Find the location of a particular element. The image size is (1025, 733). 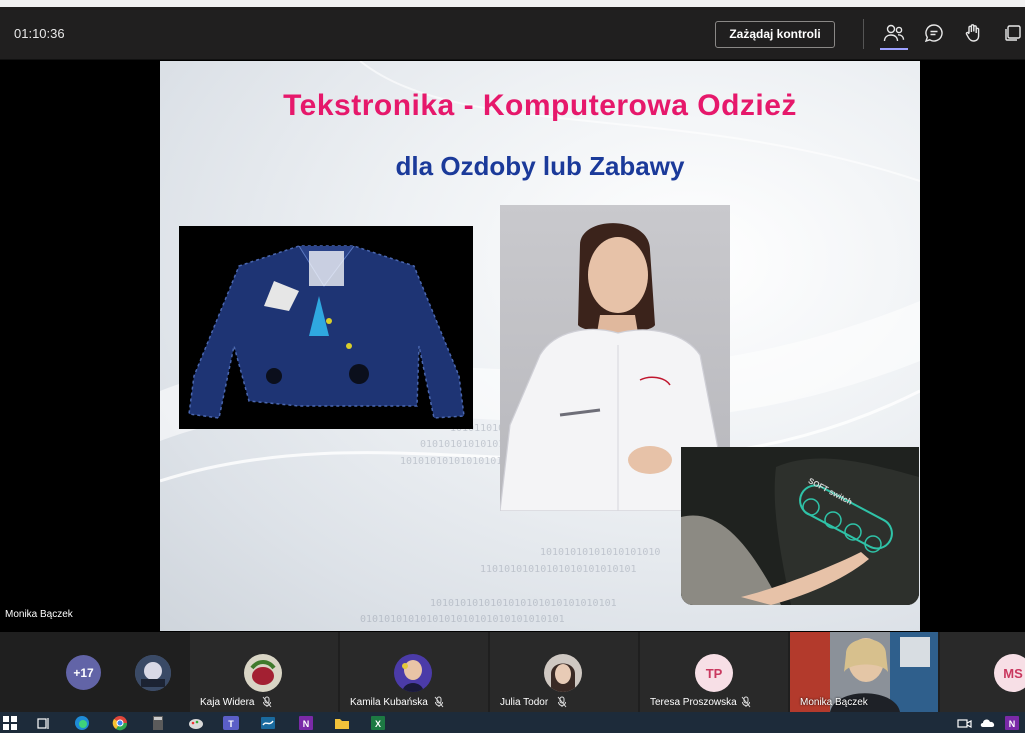

participant-tile: Kamila Kubańska is located at coordinates (414, 672).